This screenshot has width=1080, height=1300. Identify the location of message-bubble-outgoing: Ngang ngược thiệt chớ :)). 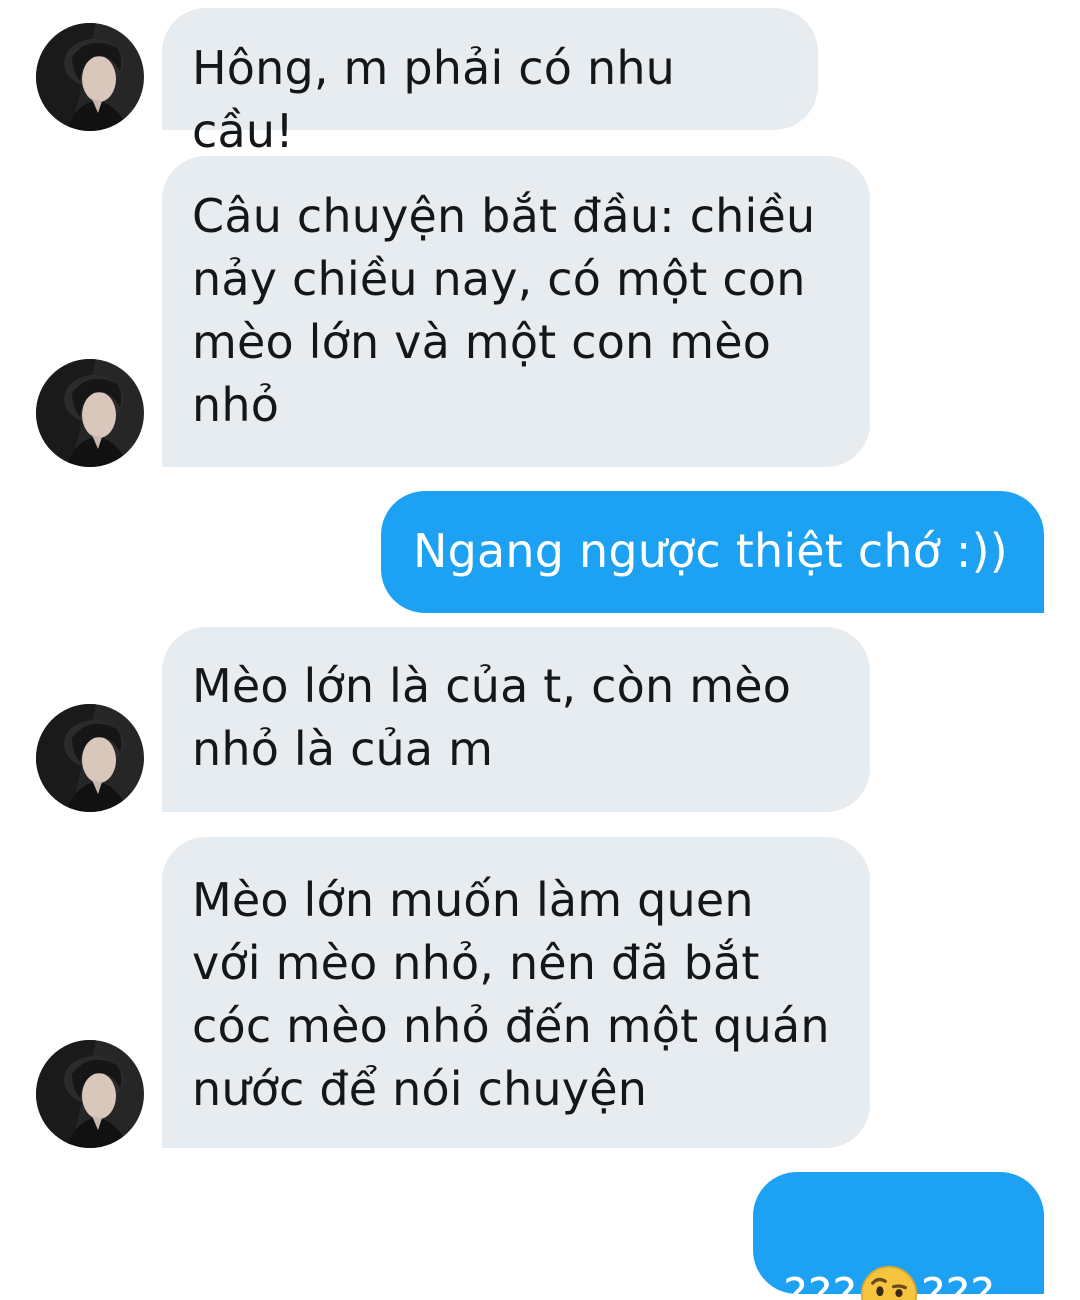
(712, 552).